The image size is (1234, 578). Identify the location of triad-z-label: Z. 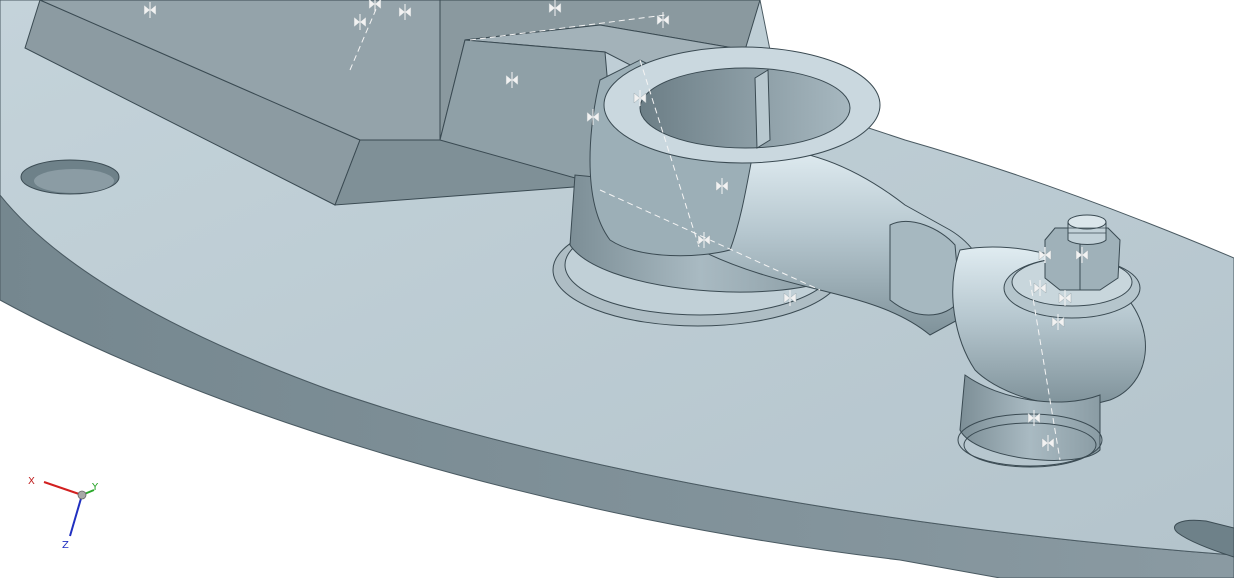
(65, 545).